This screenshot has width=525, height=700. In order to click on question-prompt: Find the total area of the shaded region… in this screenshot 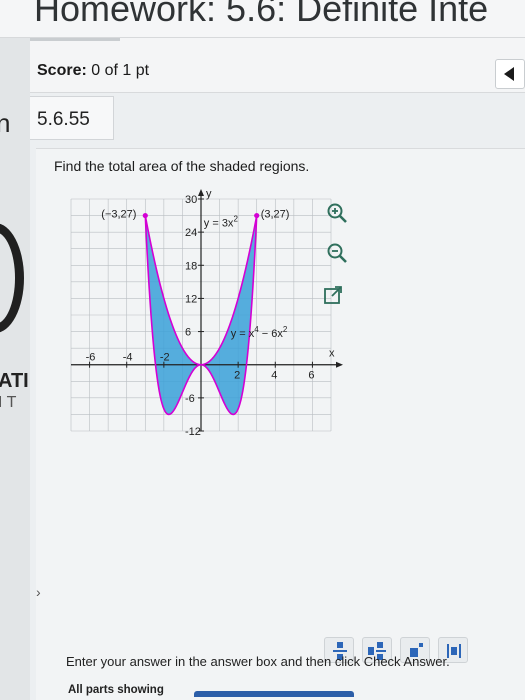, I will do `click(182, 166)`.